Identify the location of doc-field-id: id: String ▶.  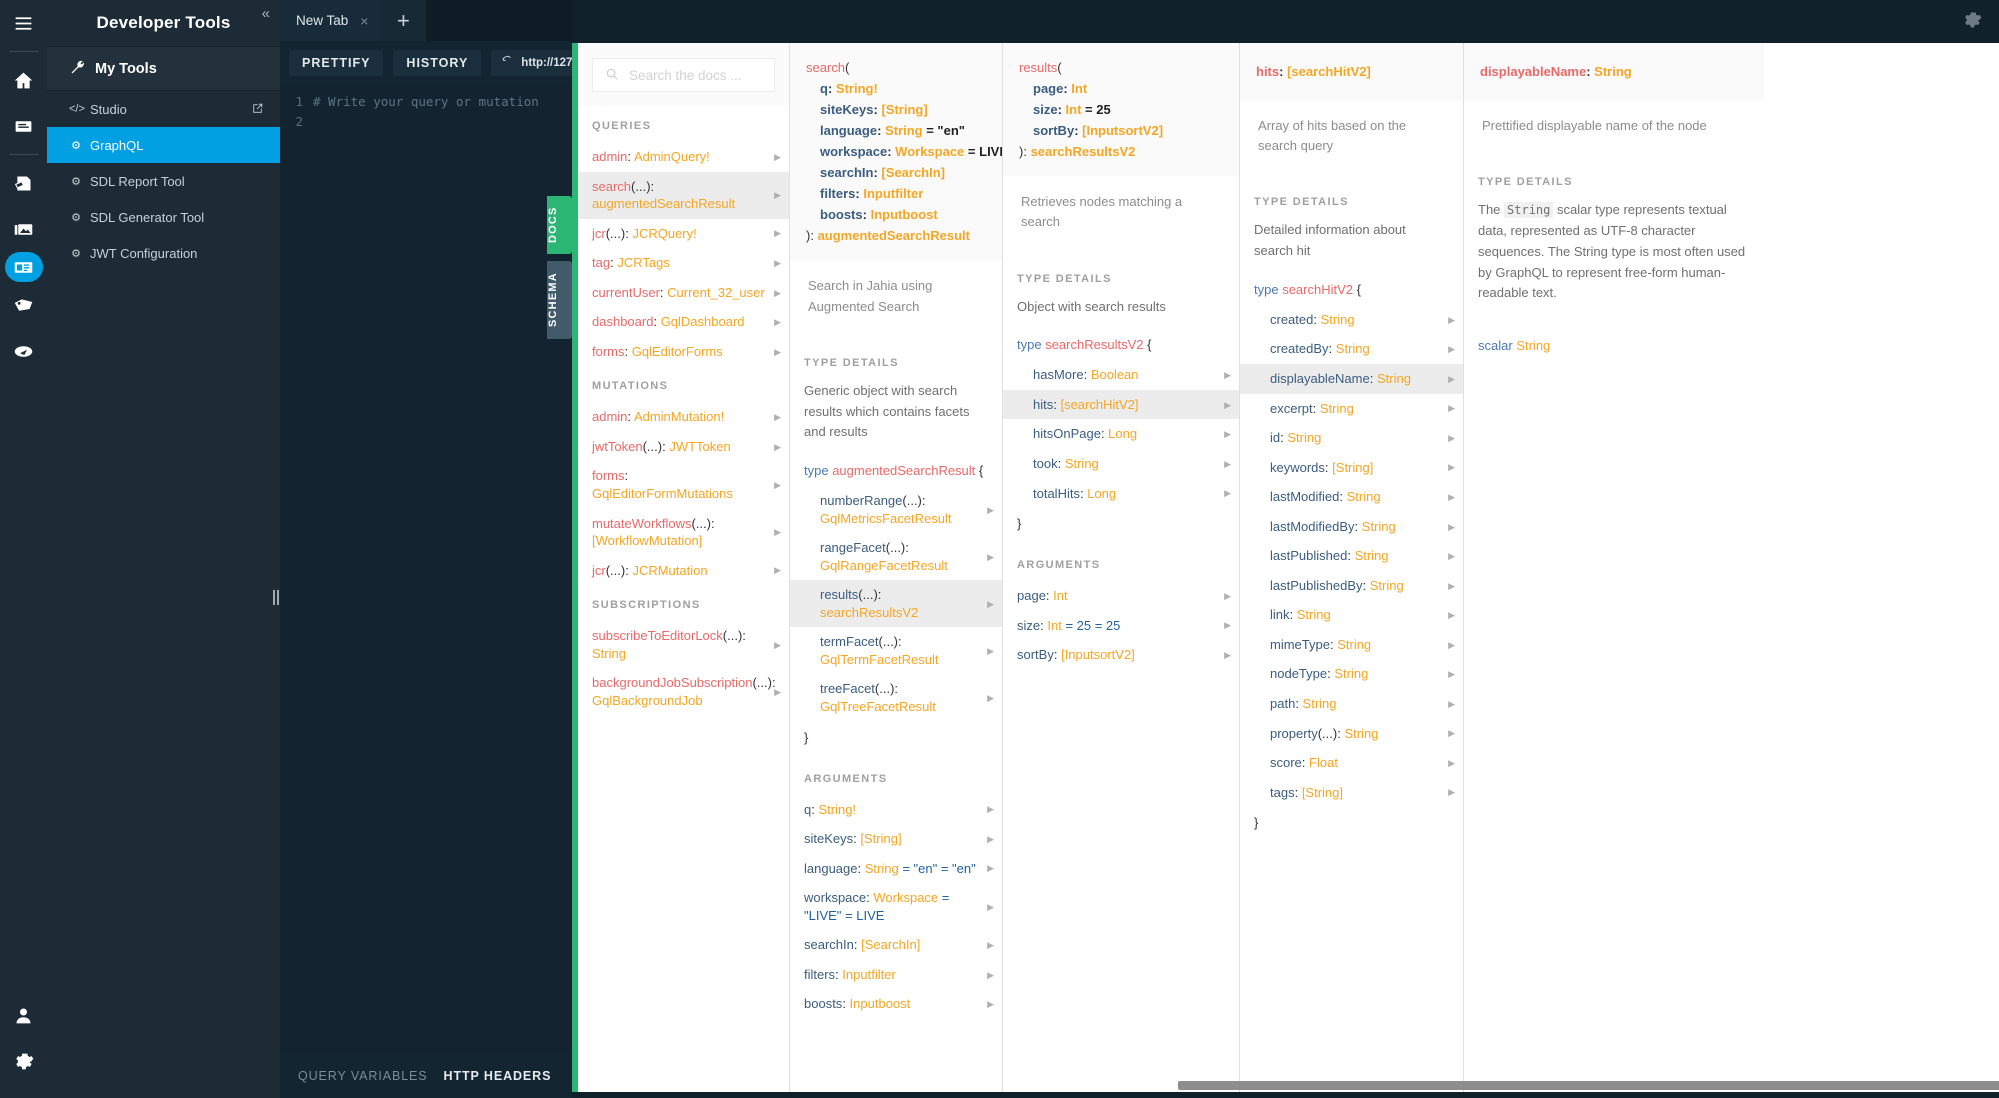
(1351, 438).